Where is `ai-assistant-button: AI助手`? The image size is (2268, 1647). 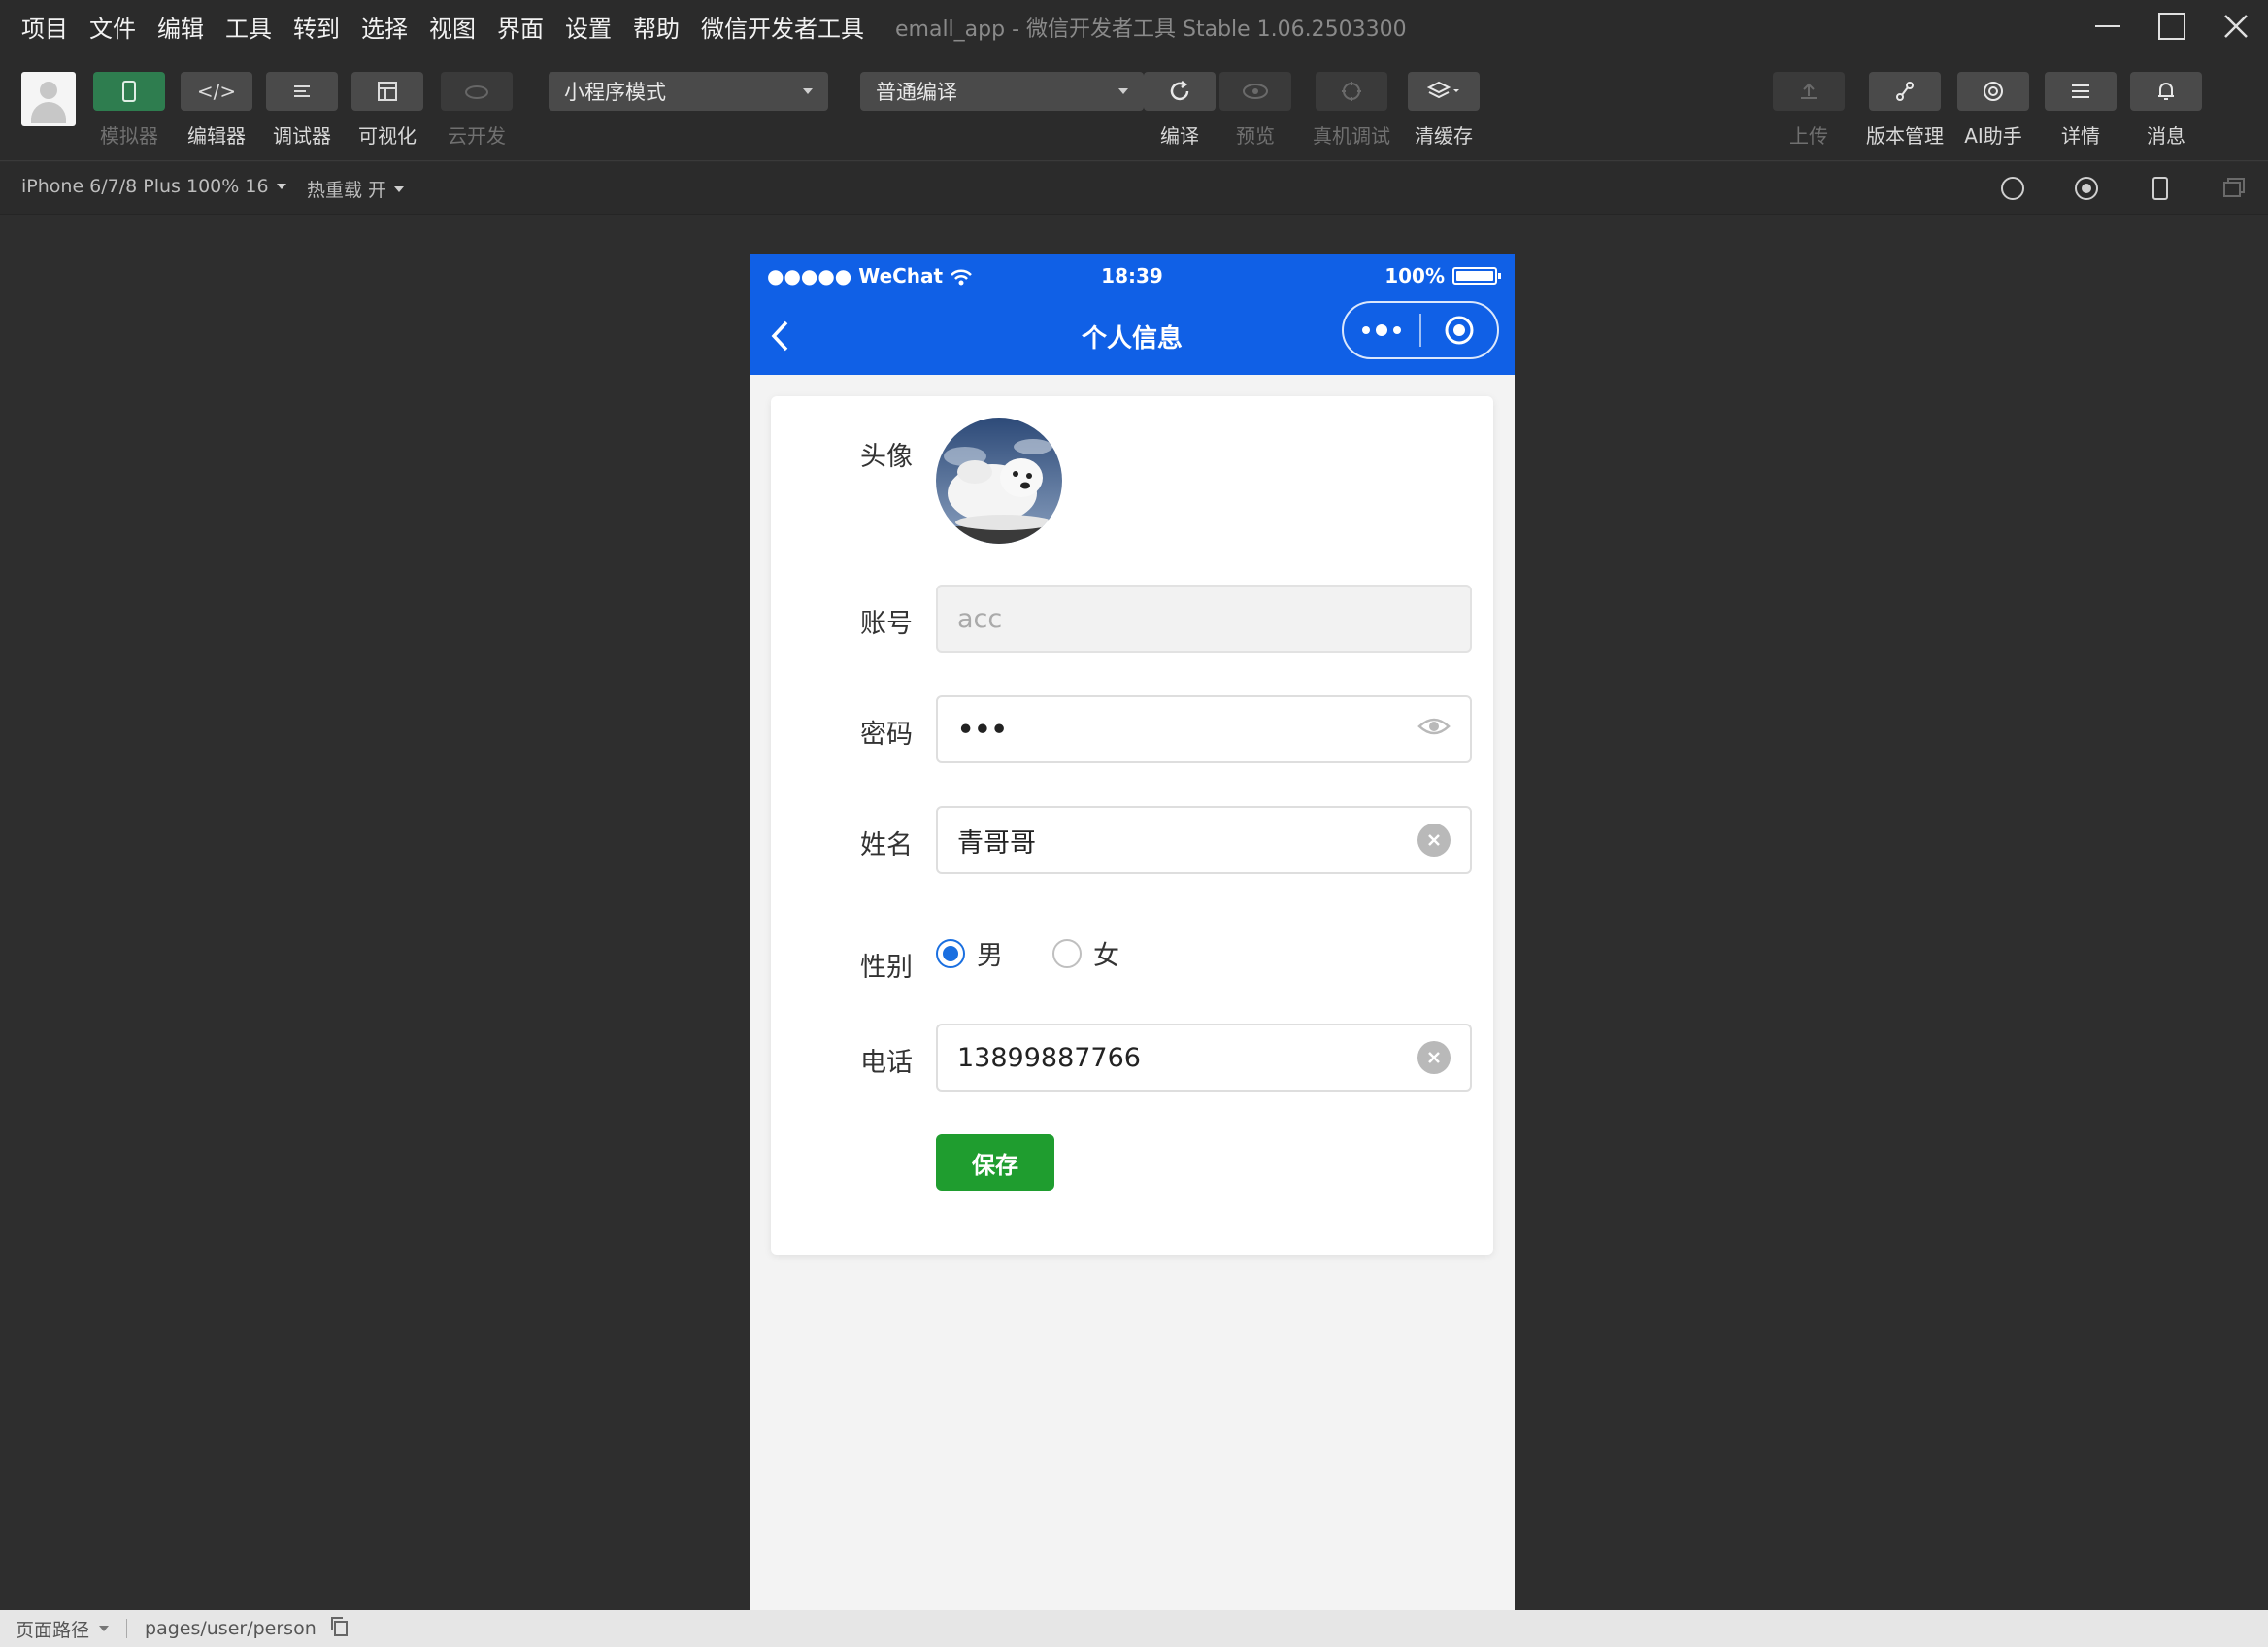
ai-assistant-button: AI助手 is located at coordinates (1993, 111).